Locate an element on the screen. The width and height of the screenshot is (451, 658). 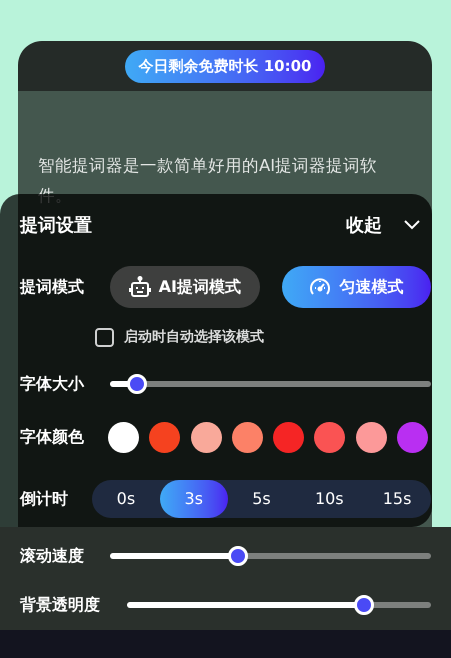
robot-icon is located at coordinates (139, 287).